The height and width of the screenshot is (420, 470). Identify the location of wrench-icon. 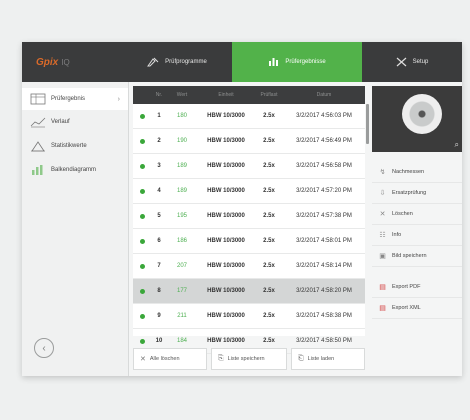
(401, 62).